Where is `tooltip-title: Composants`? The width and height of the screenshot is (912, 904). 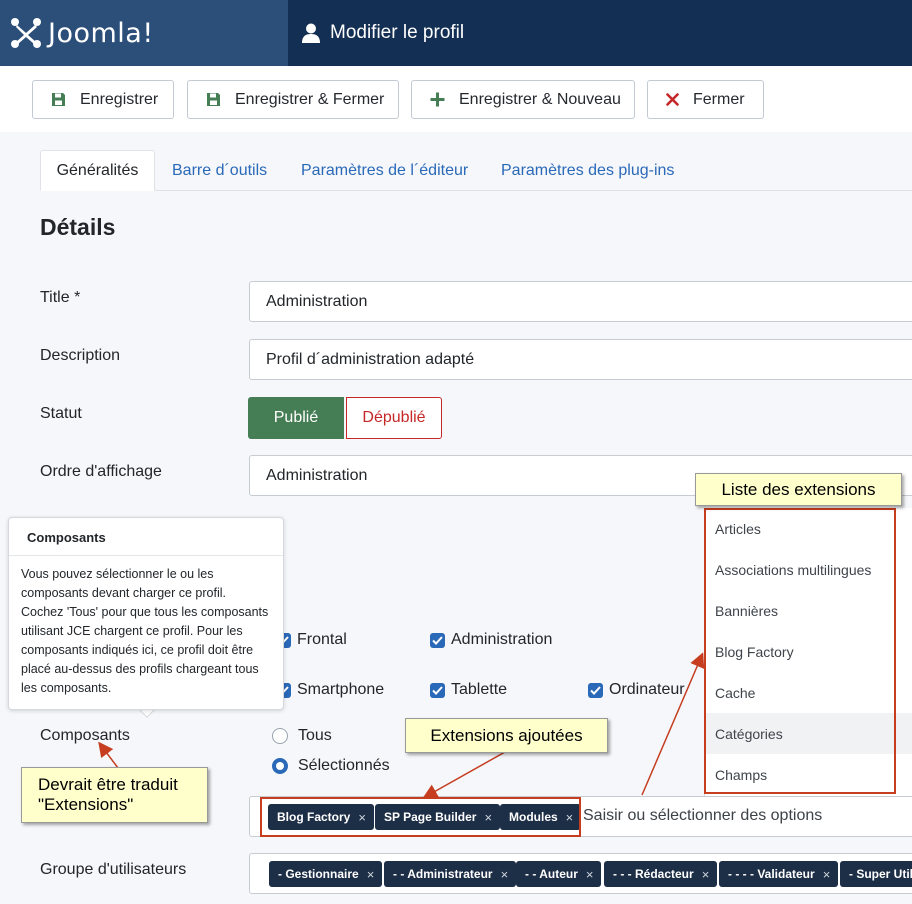 tooltip-title: Composants is located at coordinates (146, 537).